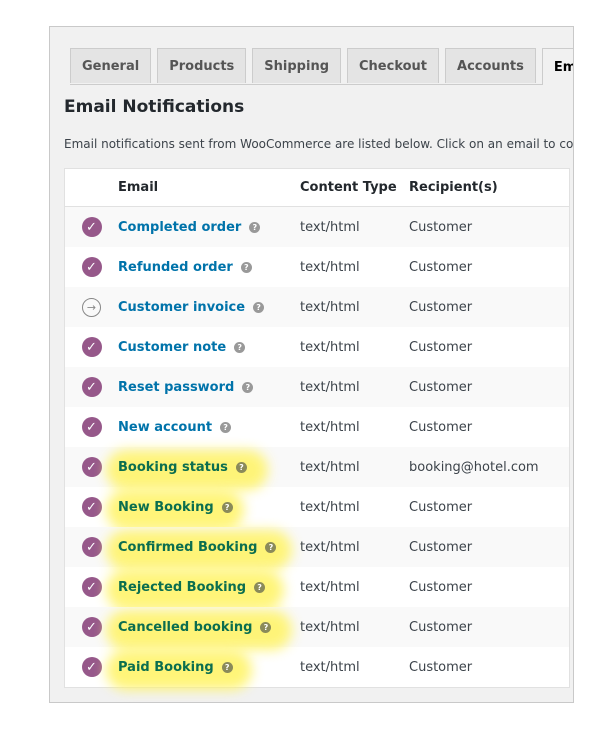 The image size is (600, 740). I want to click on tab-products: Products, so click(202, 65).